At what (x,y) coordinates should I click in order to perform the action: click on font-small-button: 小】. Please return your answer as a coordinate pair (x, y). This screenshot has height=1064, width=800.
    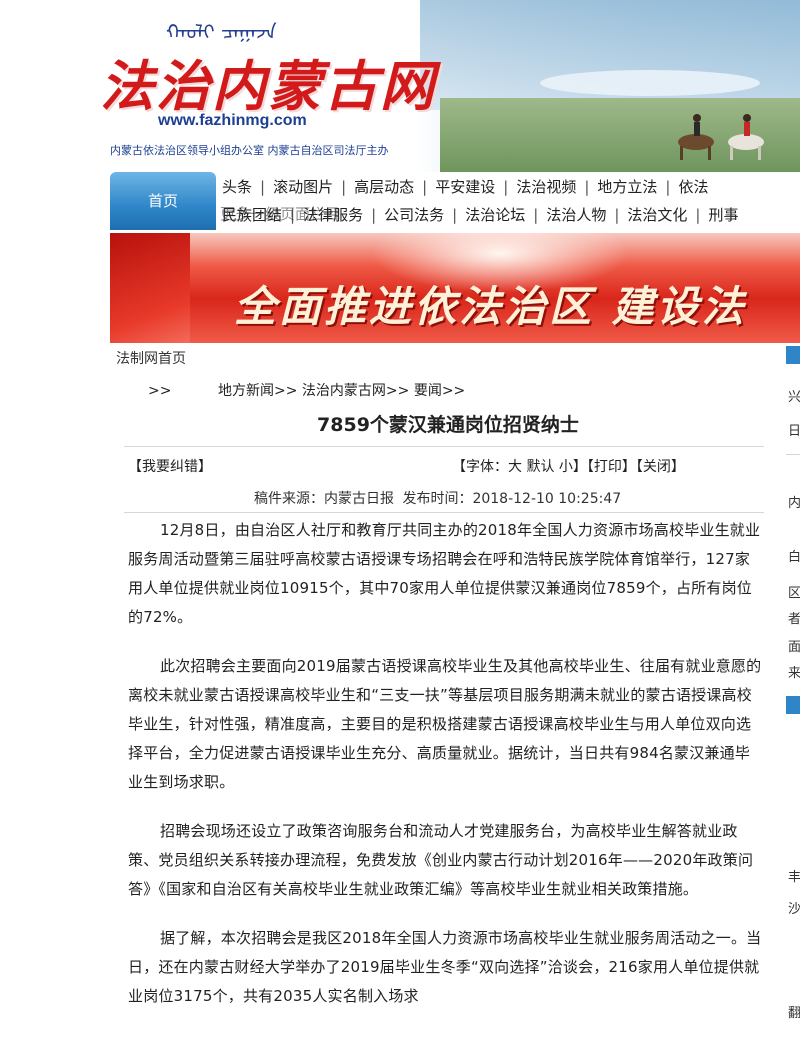
    Looking at the image, I should click on (573, 467).